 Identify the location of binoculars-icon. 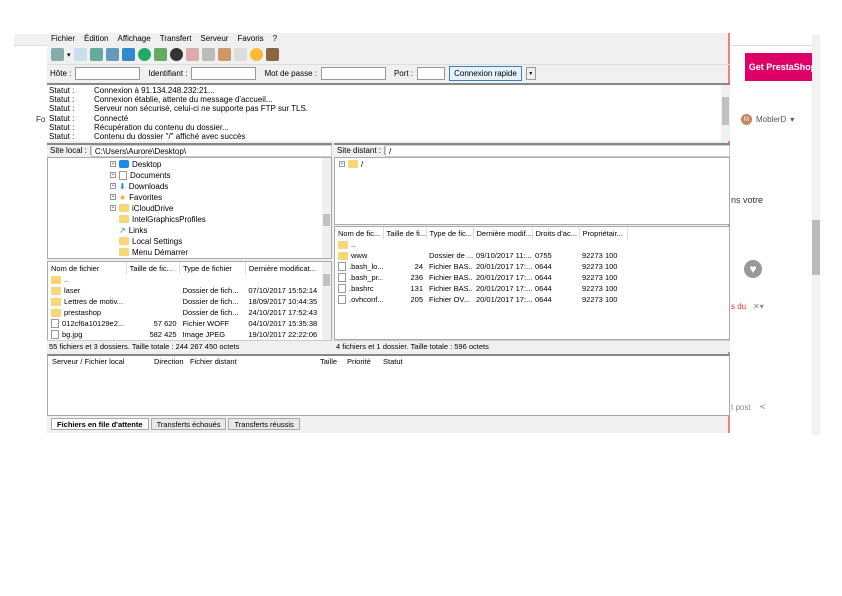
(272, 54).